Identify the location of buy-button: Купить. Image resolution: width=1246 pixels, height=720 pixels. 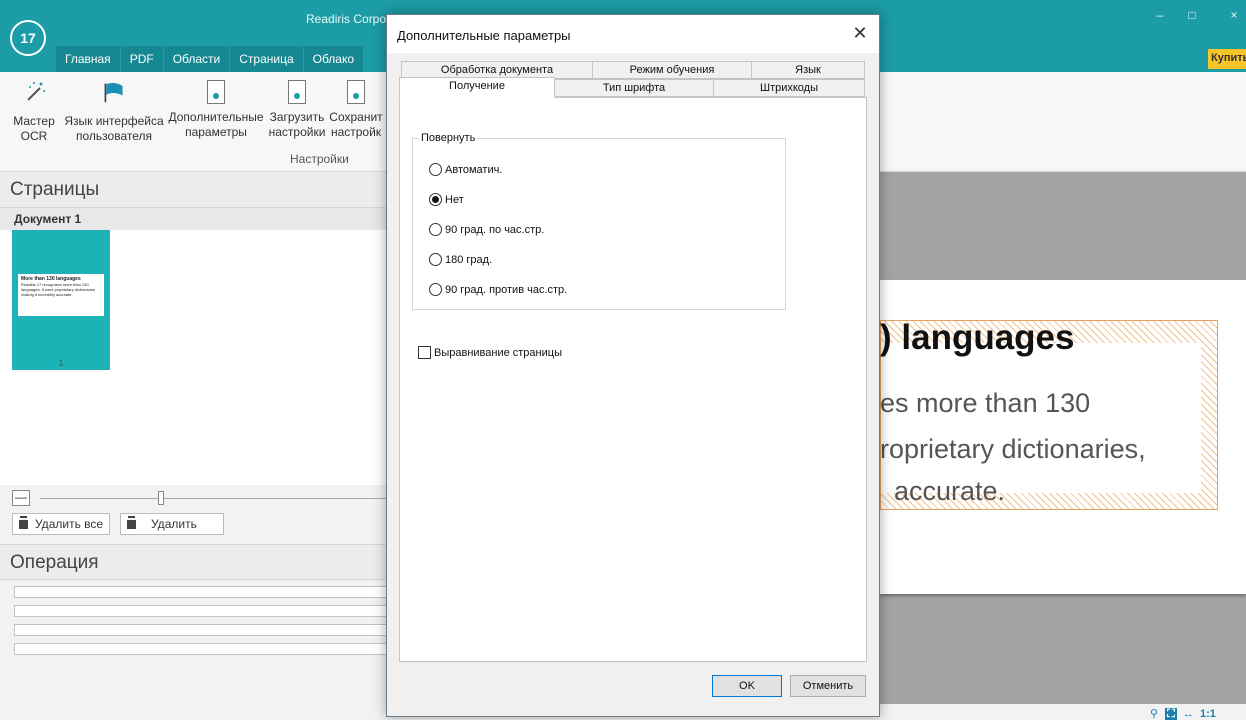
(1227, 59).